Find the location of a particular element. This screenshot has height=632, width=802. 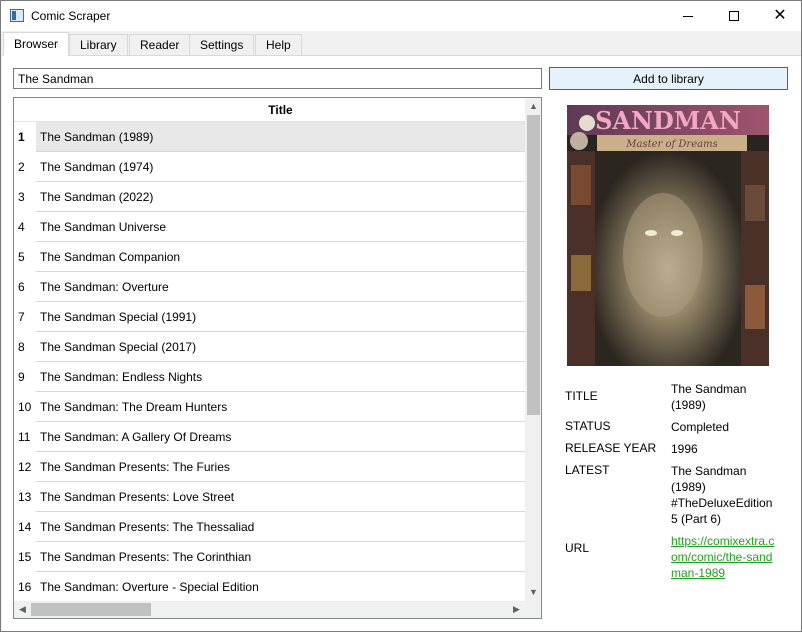

maximize-icon is located at coordinates (734, 16).